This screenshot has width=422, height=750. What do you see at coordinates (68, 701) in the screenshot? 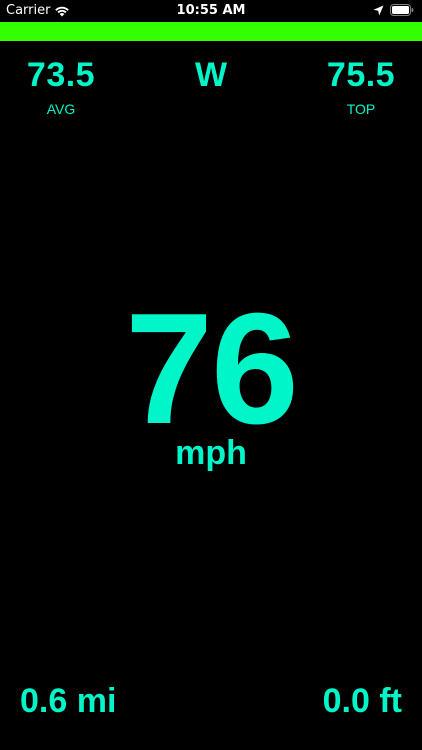
I see `trip-distance: 0.6 mi` at bounding box center [68, 701].